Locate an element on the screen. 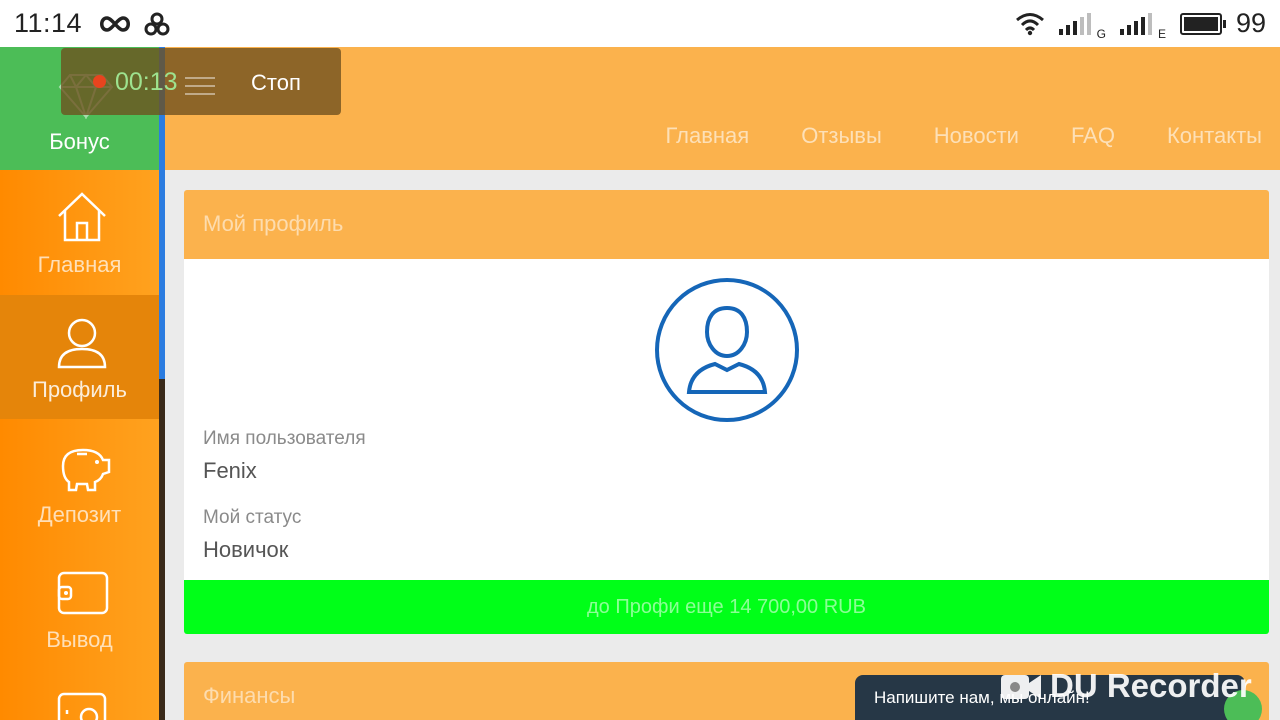 The height and width of the screenshot is (720, 1280). recording-timer: 00:13 is located at coordinates (146, 82).